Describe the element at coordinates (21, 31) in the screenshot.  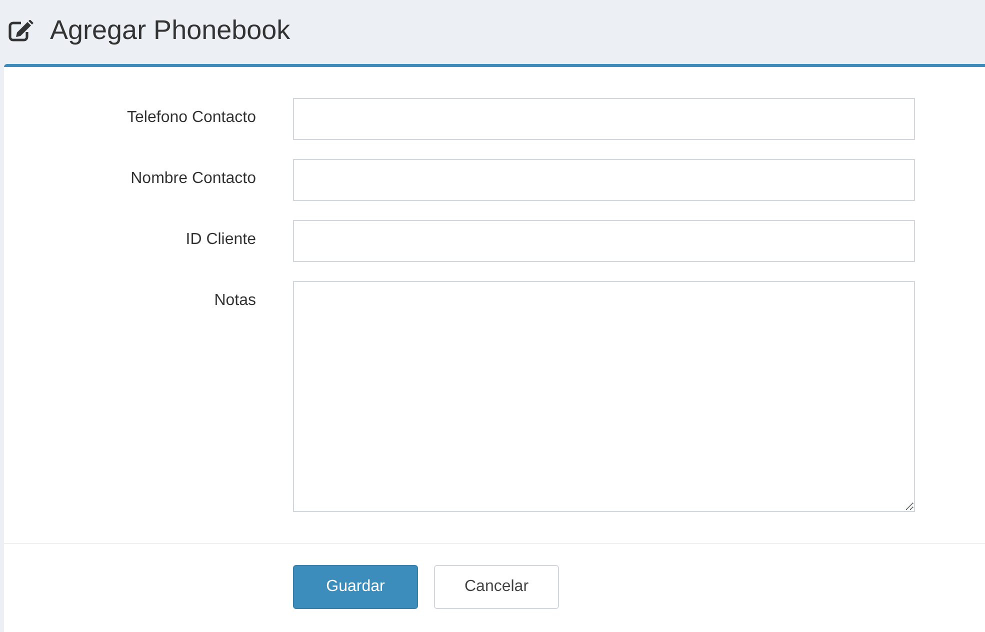
I see `pencil-square-icon` at that location.